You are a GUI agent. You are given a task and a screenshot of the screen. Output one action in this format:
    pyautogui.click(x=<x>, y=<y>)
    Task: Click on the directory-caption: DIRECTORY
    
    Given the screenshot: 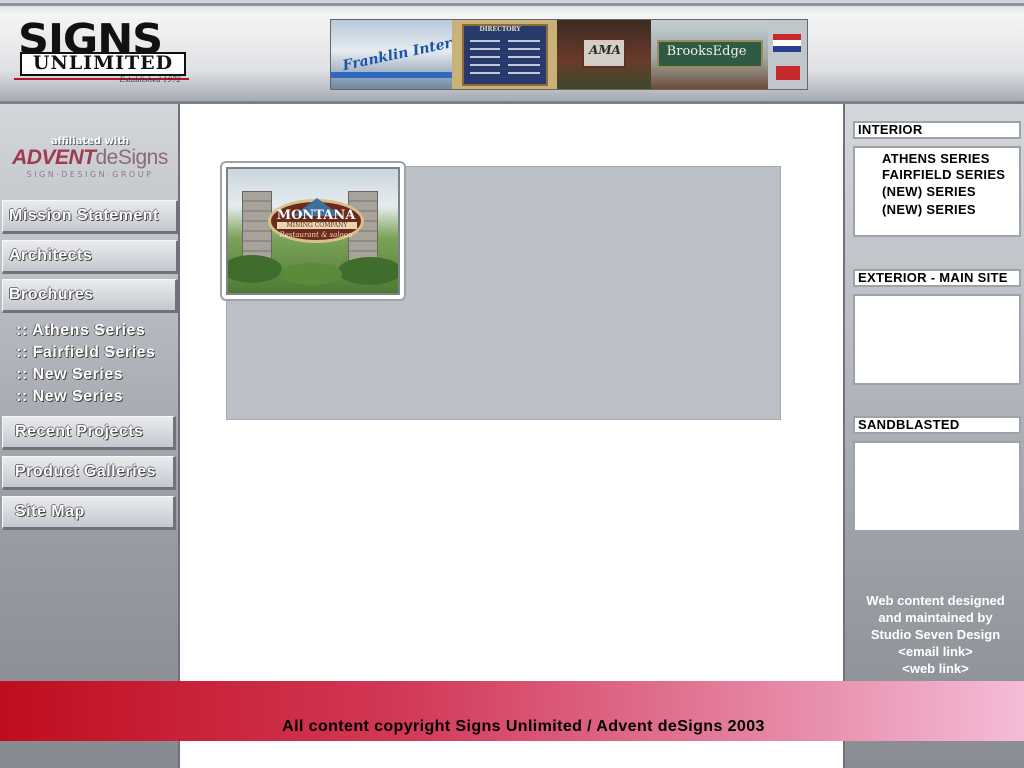 What is the action you would take?
    pyautogui.click(x=500, y=29)
    